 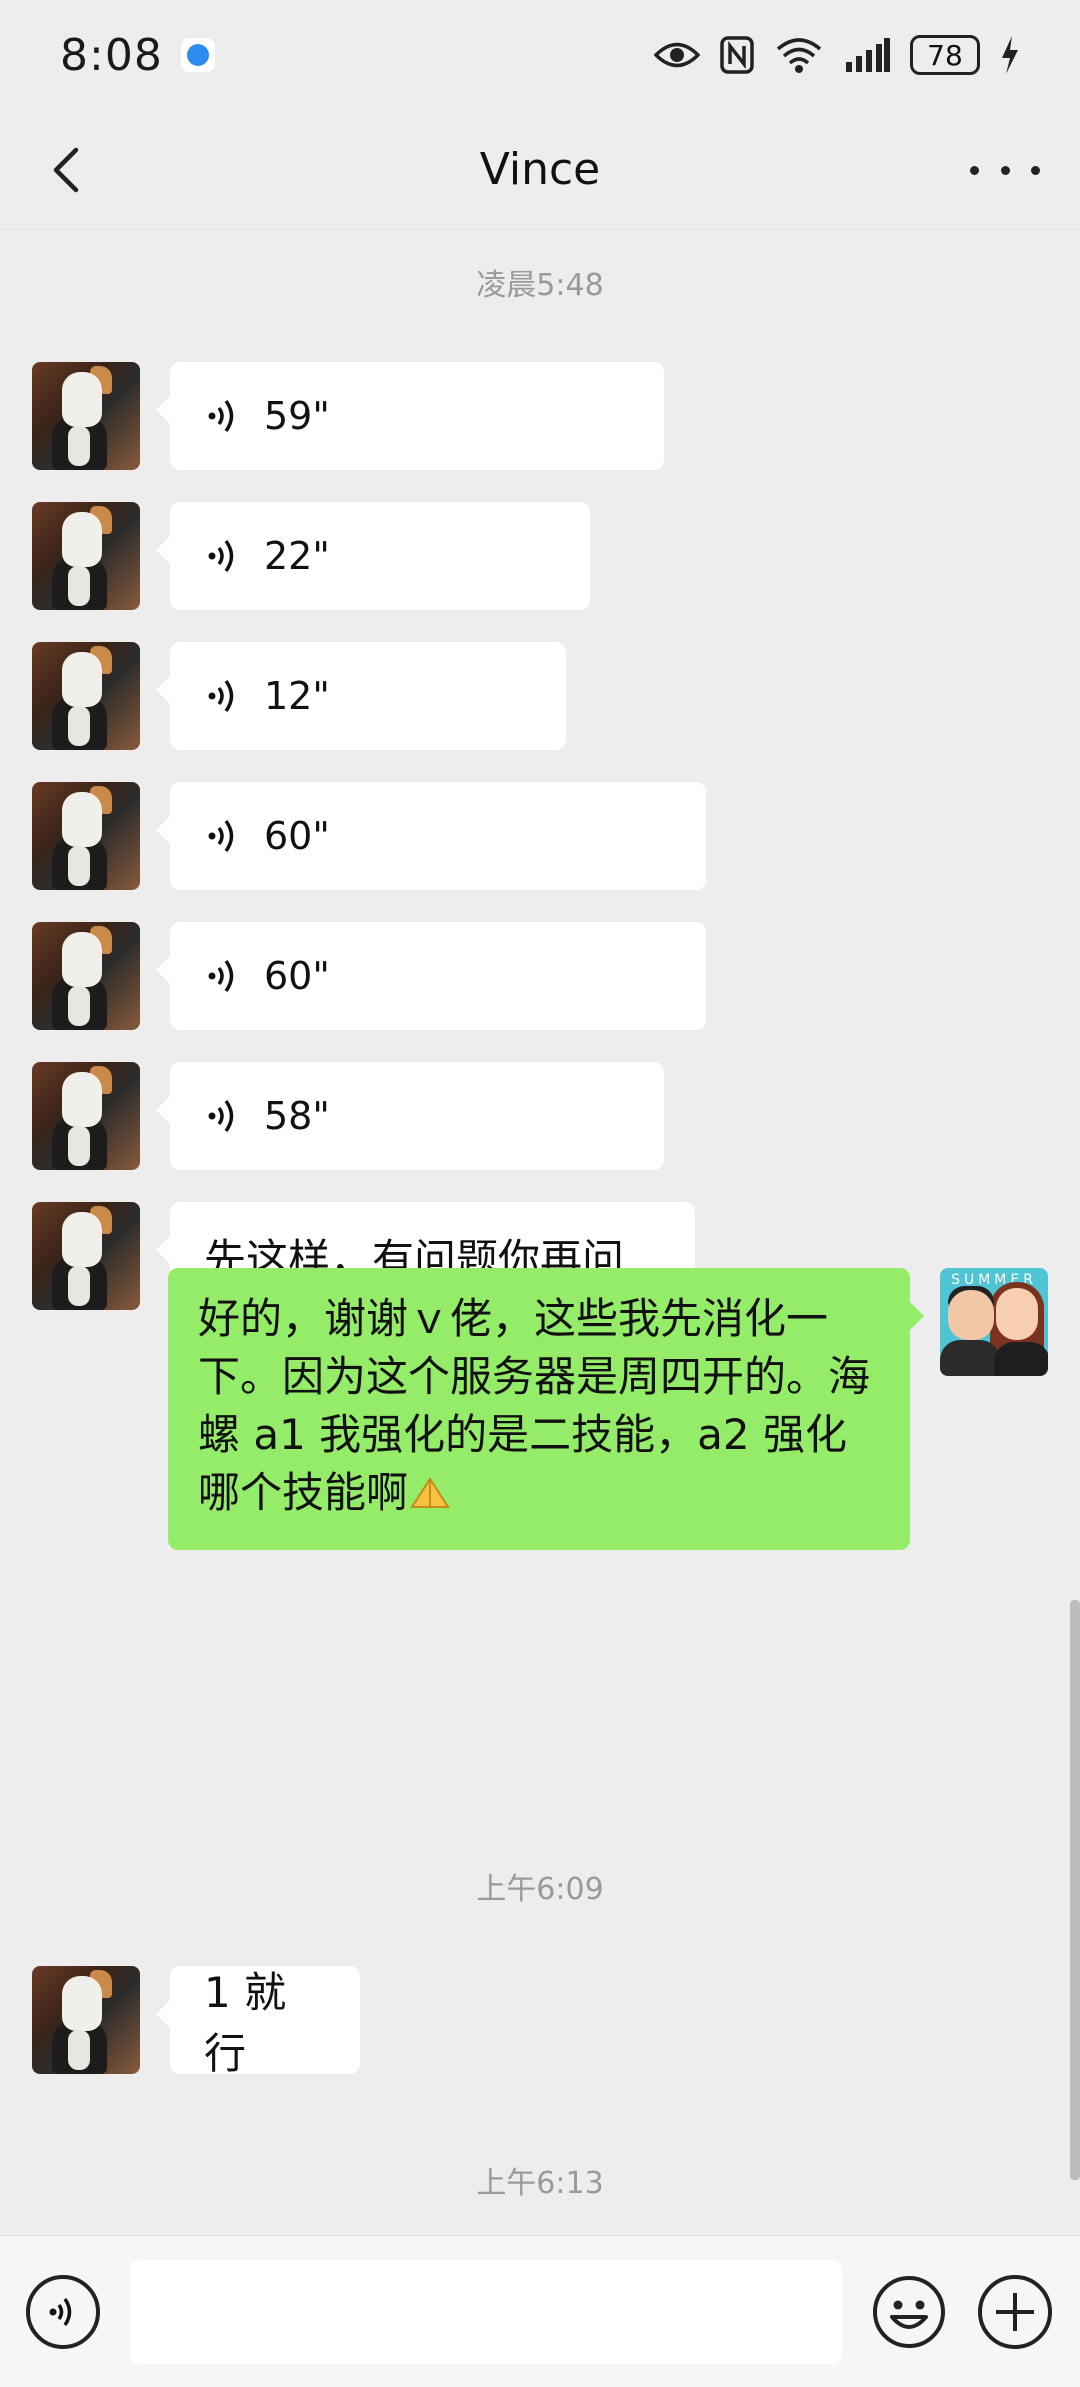 I want to click on back-button, so click(x=70, y=170).